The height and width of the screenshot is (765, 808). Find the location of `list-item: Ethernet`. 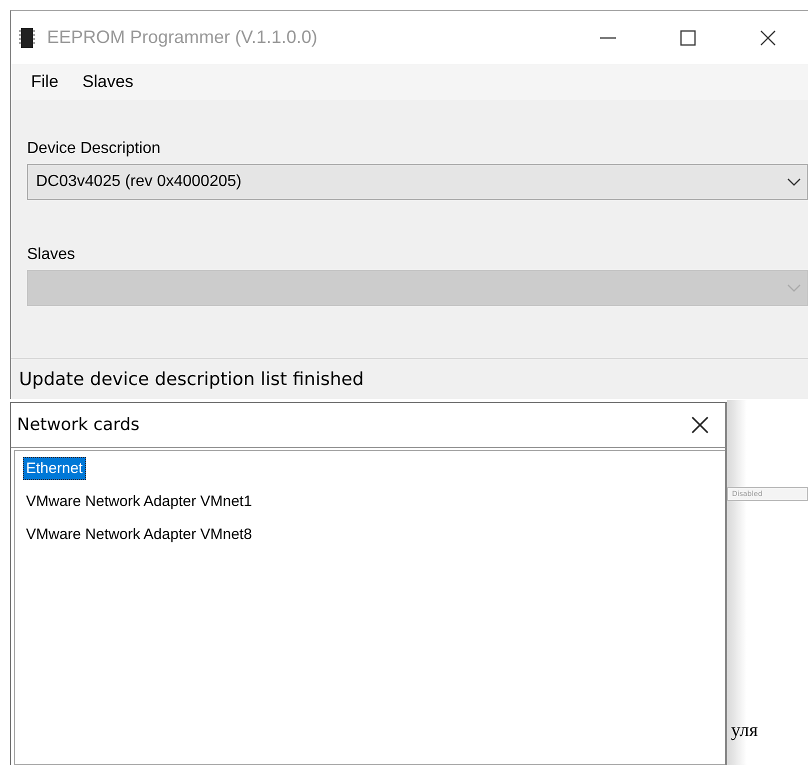

list-item: Ethernet is located at coordinates (54, 468).